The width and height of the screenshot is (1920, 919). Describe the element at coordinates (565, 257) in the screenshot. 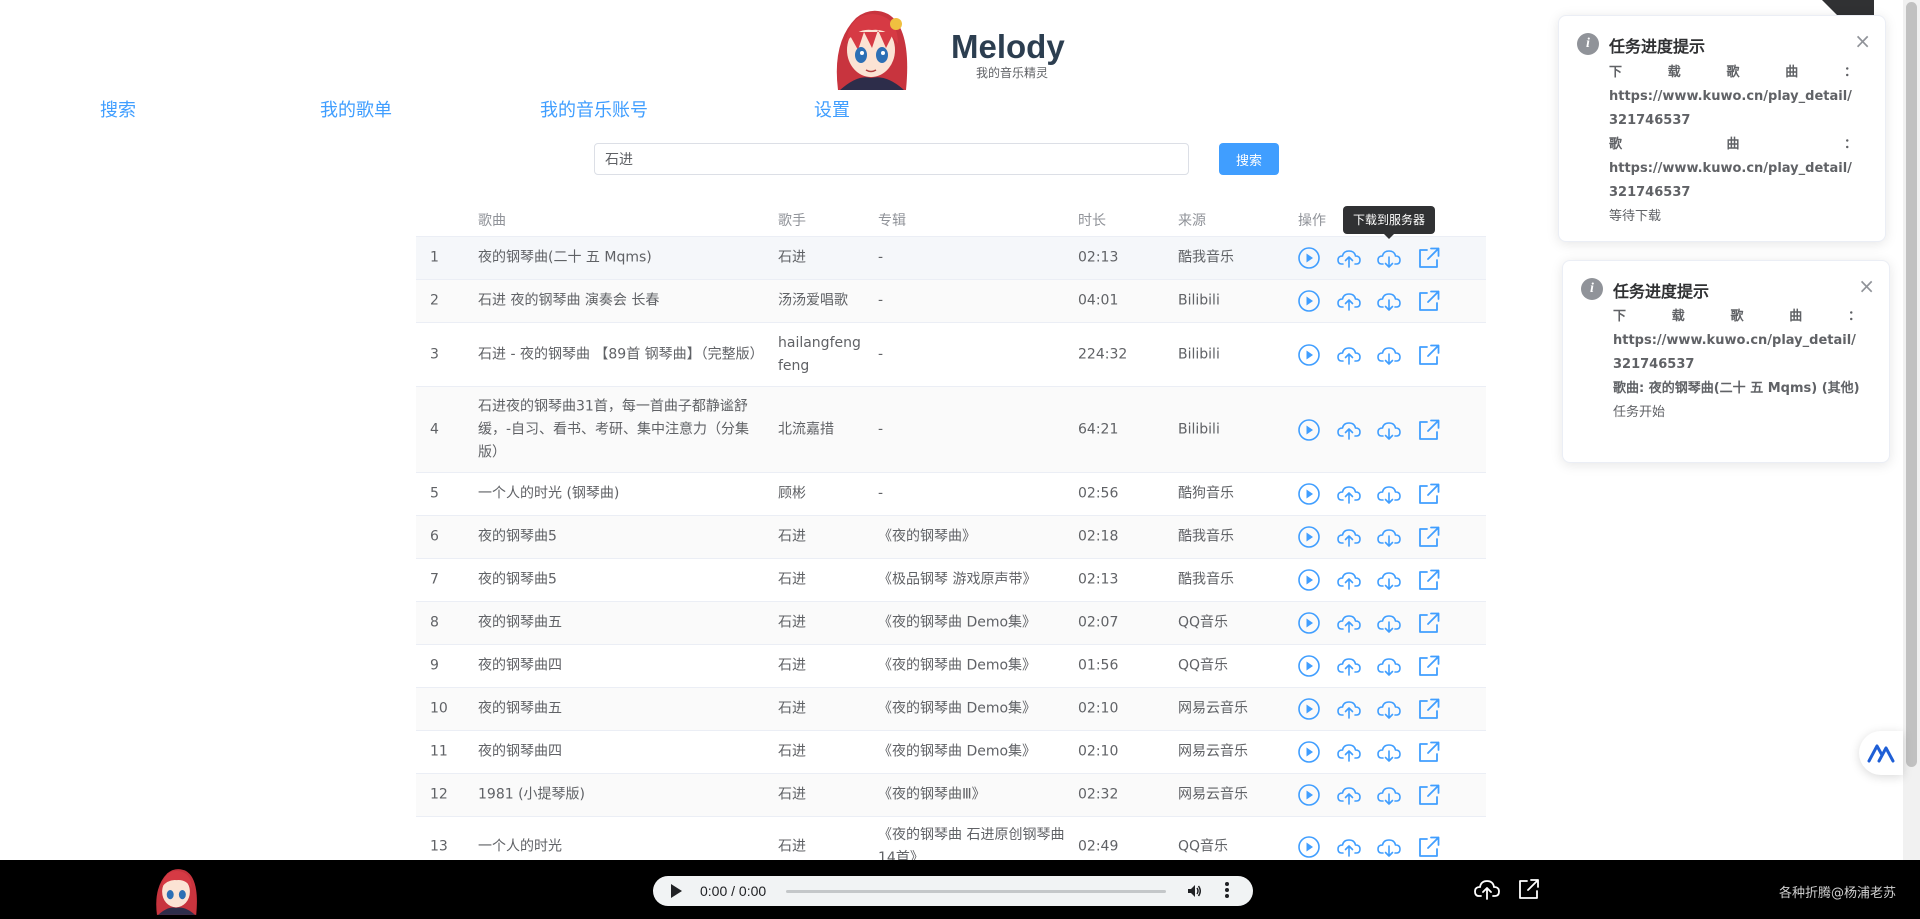

I see `row-song: 夜的钢琴曲(二十 五 Mqms)` at that location.